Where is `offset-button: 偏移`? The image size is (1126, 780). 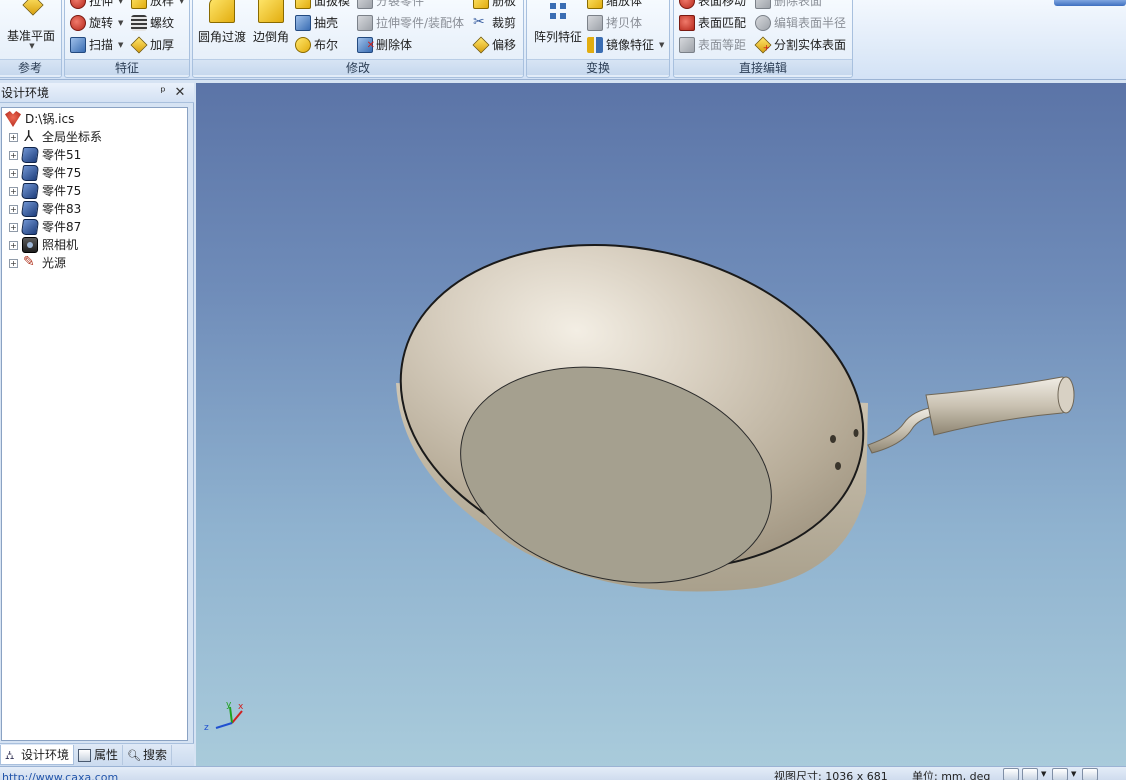
offset-button: 偏移 is located at coordinates (494, 45).